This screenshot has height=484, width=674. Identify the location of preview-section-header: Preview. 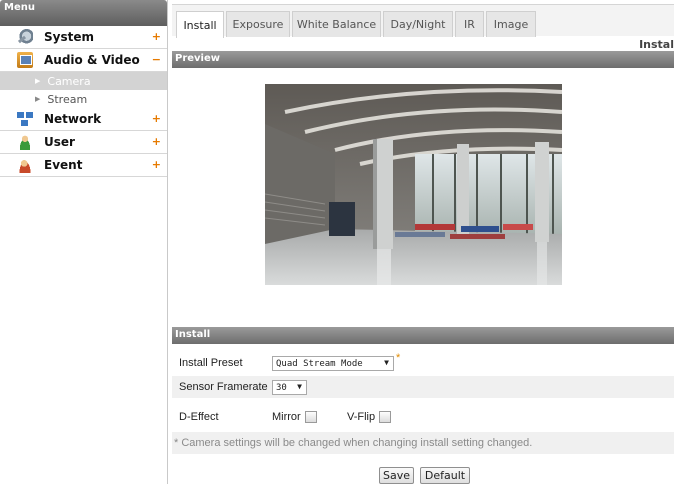
(423, 59).